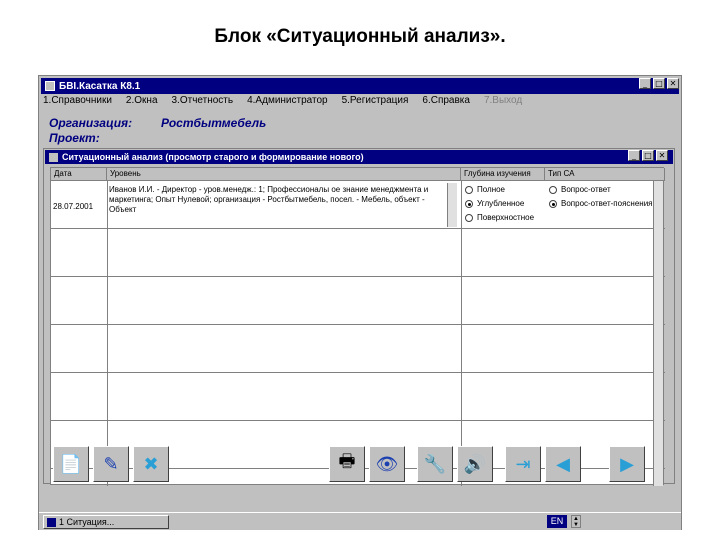 This screenshot has height=540, width=720. I want to click on delete-x-icon: ✖, so click(151, 463).